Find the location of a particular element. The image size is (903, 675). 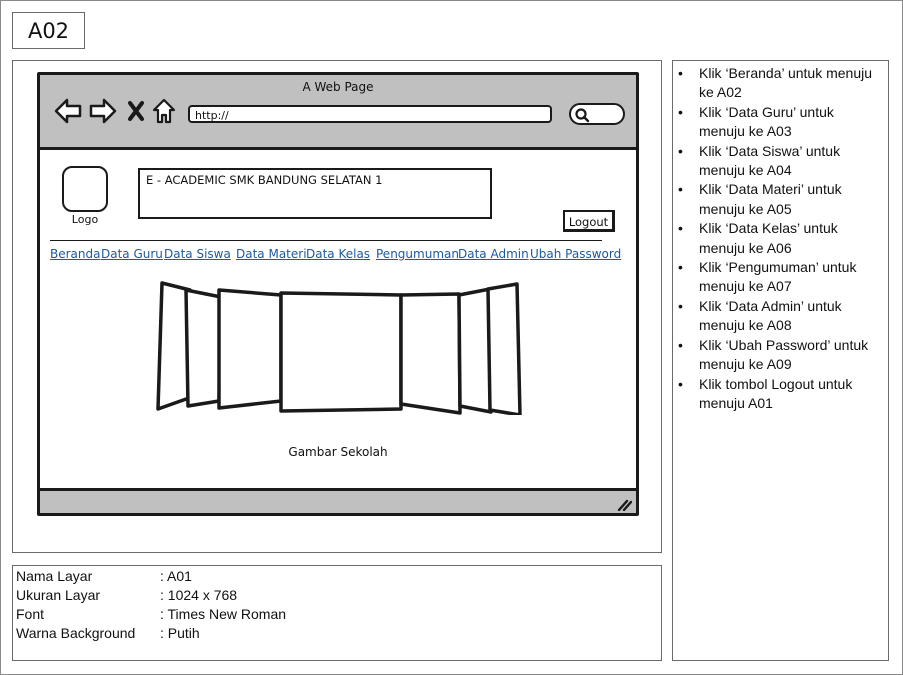

info-key: Font is located at coordinates (30, 614).